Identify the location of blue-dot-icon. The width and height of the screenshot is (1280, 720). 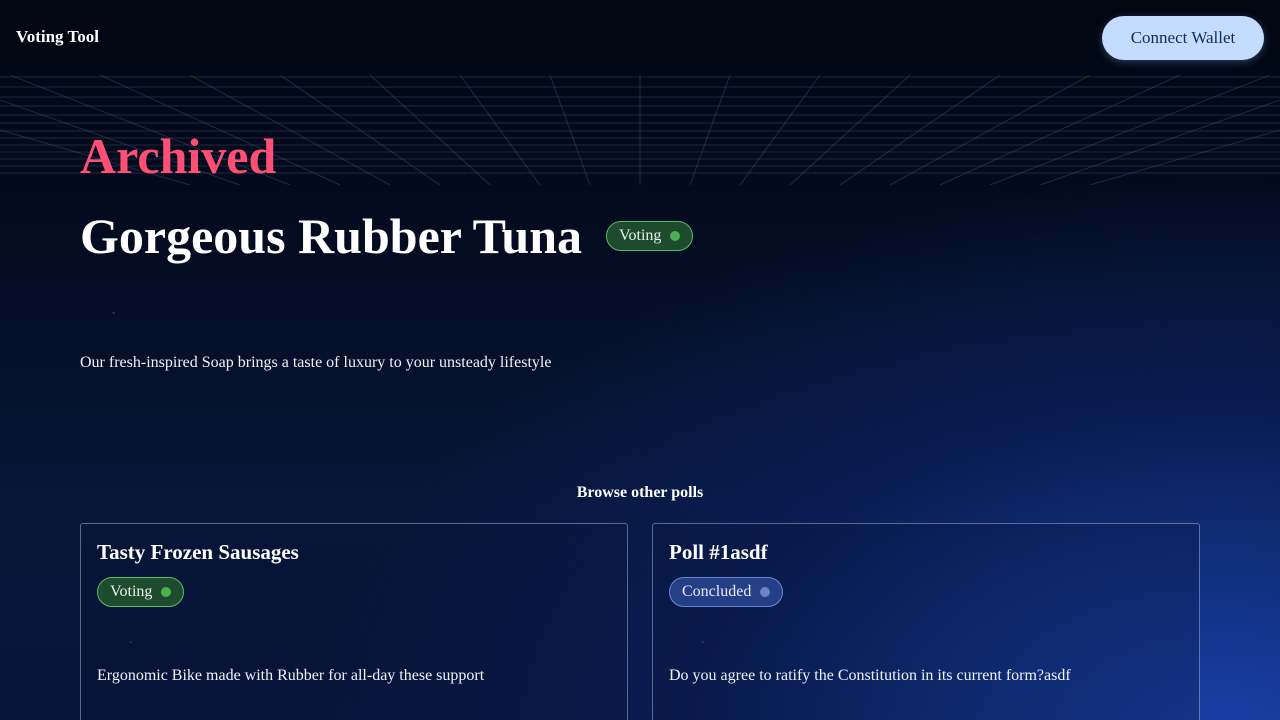
(765, 592).